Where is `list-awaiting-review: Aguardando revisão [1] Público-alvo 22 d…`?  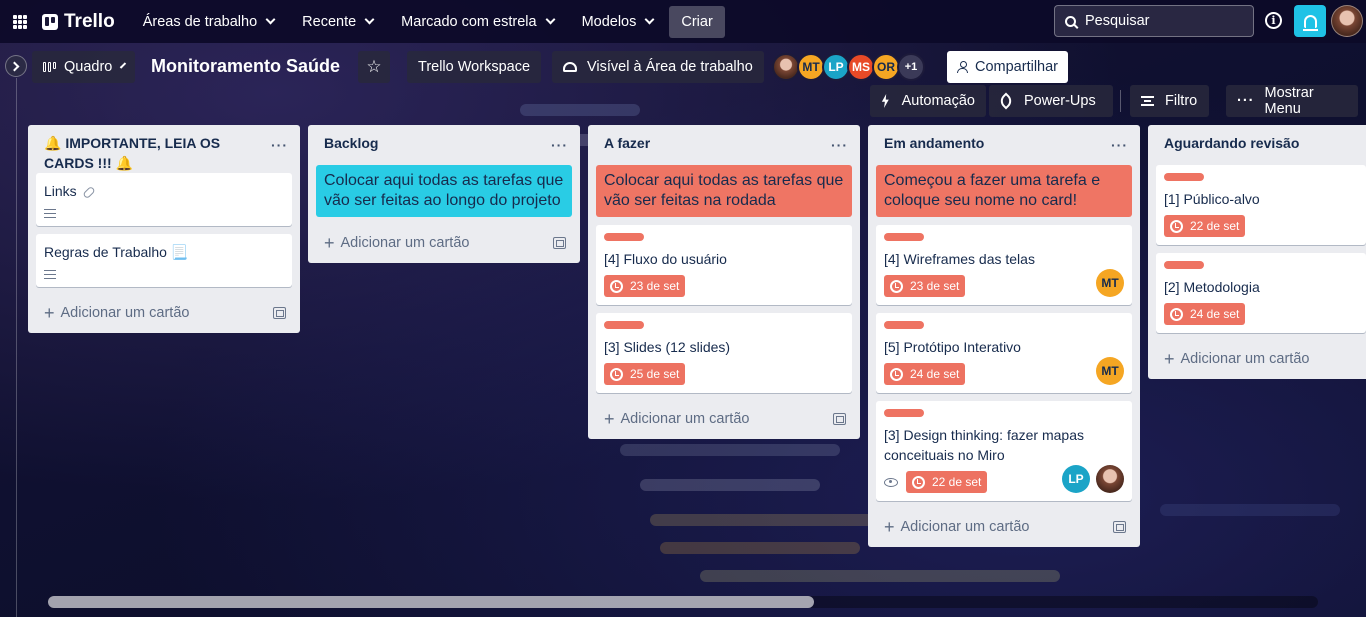 list-awaiting-review: Aguardando revisão [1] Público-alvo 22 d… is located at coordinates (1257, 252).